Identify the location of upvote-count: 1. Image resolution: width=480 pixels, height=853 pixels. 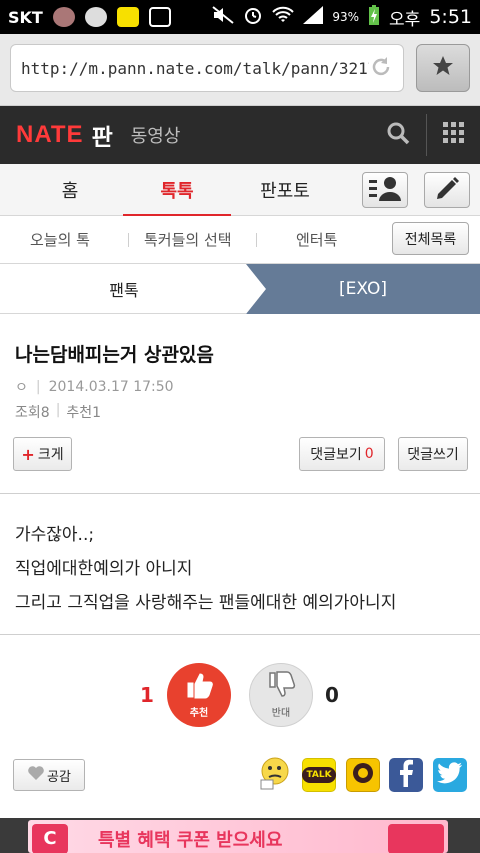
(147, 695).